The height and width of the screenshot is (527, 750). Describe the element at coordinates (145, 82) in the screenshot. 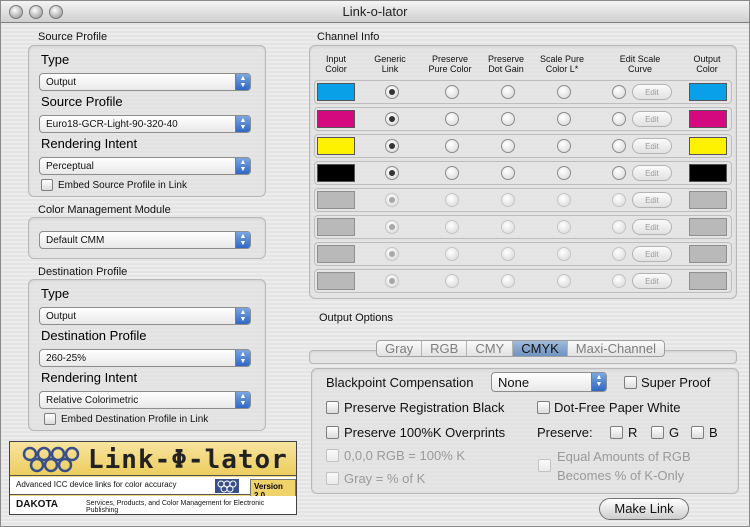

I see `source-type-popup: Output ▲ ▼` at that location.